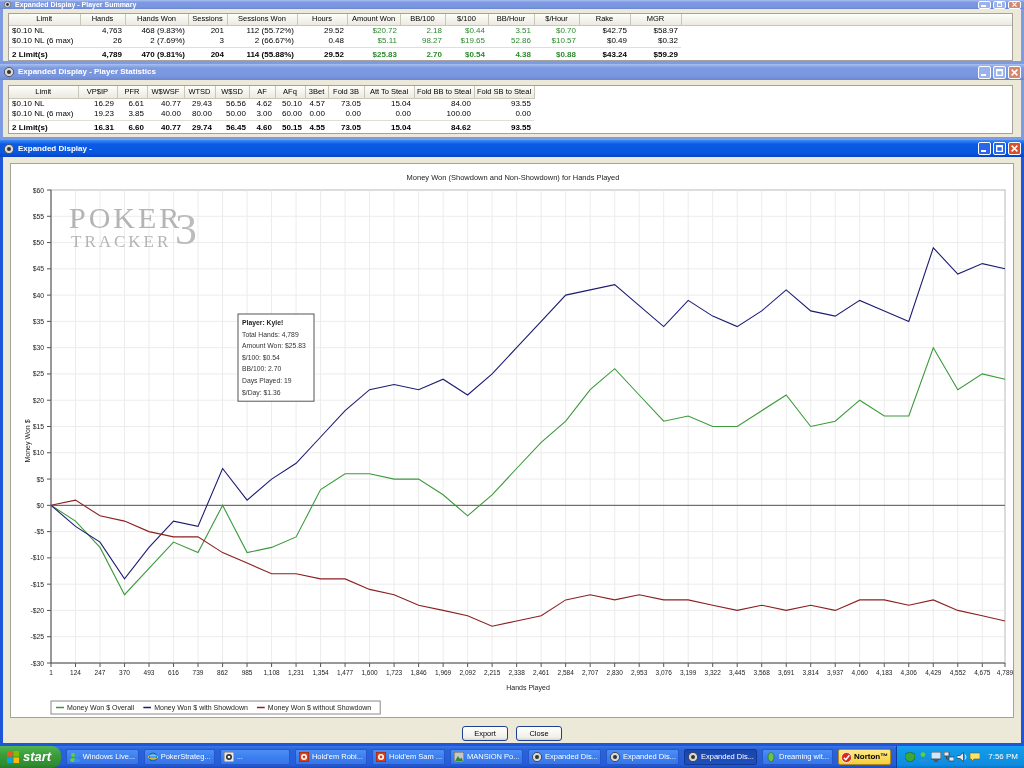 The height and width of the screenshot is (768, 1024). What do you see at coordinates (458, 757) in the screenshot?
I see `picture-icon` at bounding box center [458, 757].